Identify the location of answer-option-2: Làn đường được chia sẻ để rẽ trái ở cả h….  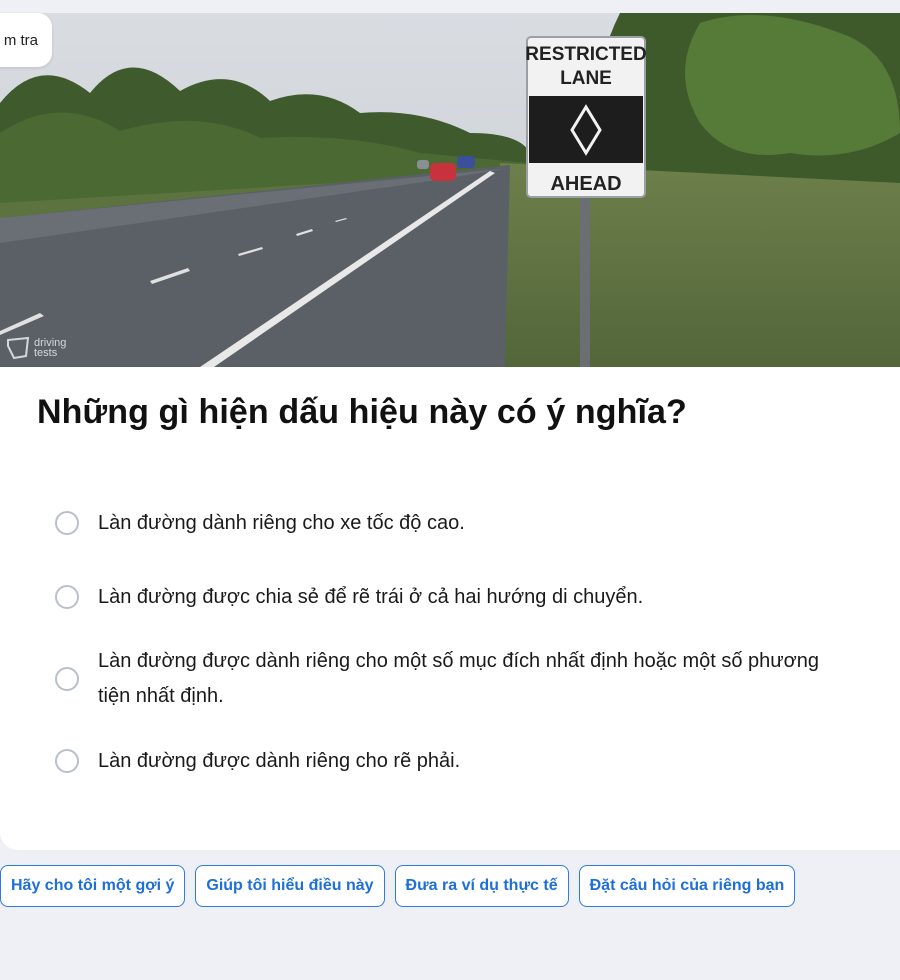
(450, 597).